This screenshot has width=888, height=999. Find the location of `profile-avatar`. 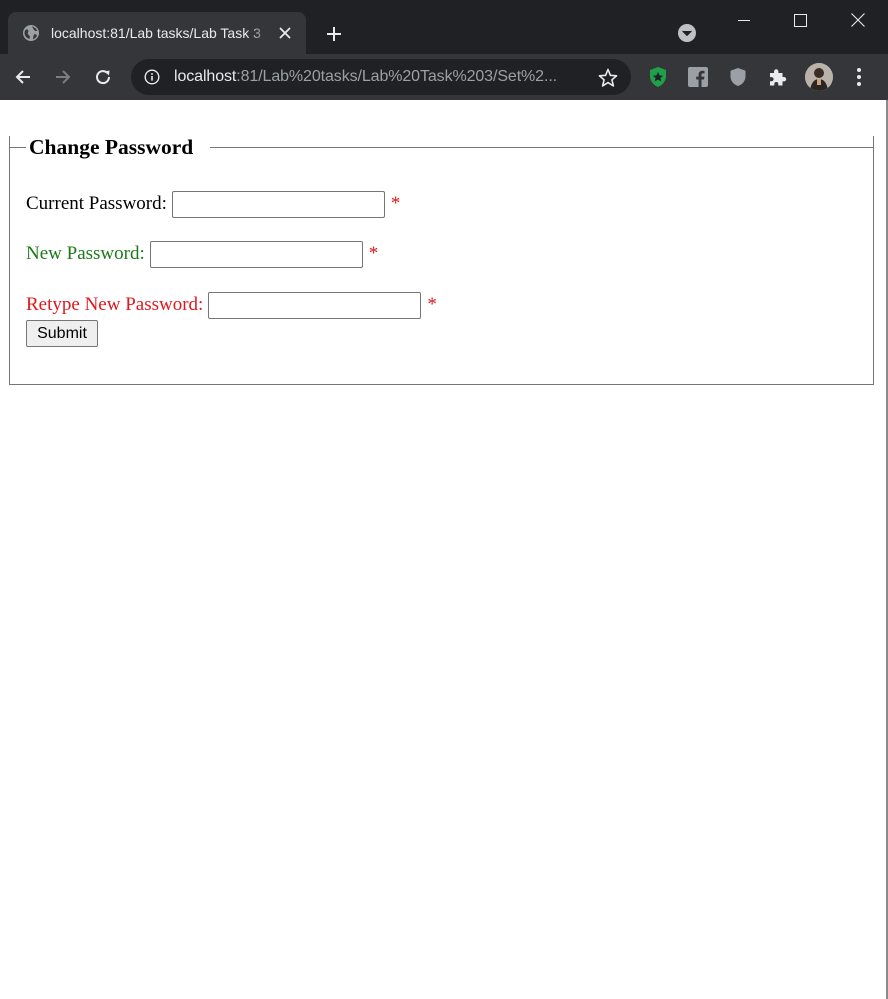

profile-avatar is located at coordinates (819, 77).